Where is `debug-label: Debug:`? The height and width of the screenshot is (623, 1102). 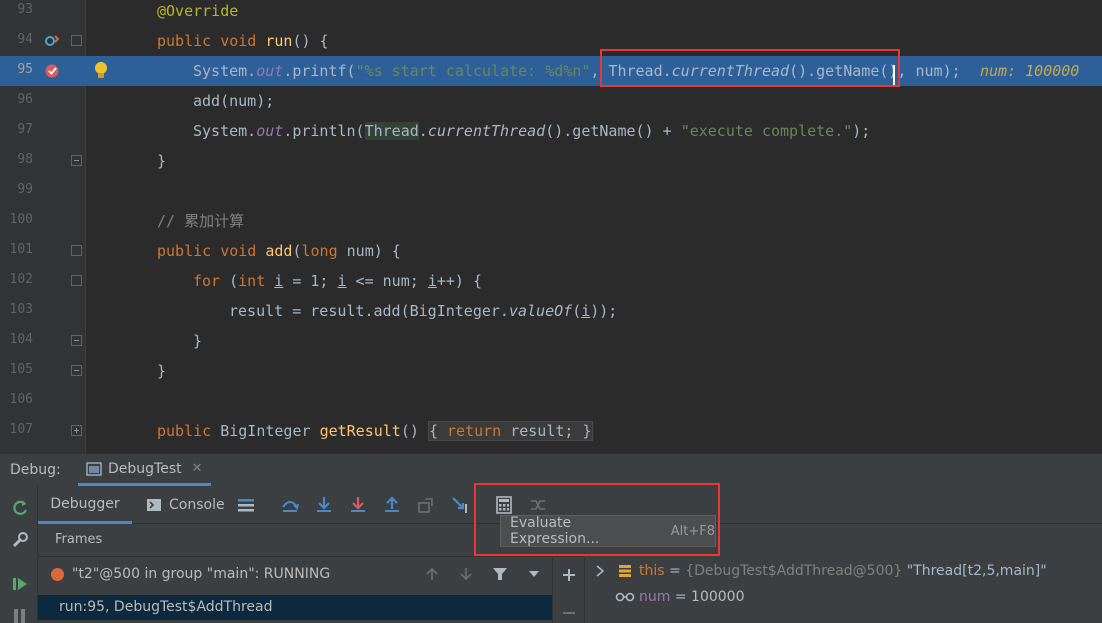
debug-label: Debug: is located at coordinates (35, 470).